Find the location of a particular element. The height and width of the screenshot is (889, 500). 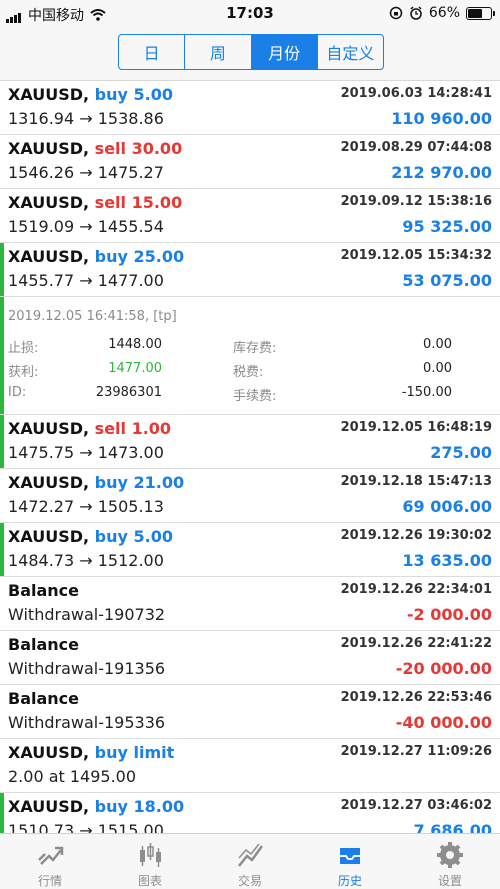

detail-value: 1448.00 is located at coordinates (135, 344).